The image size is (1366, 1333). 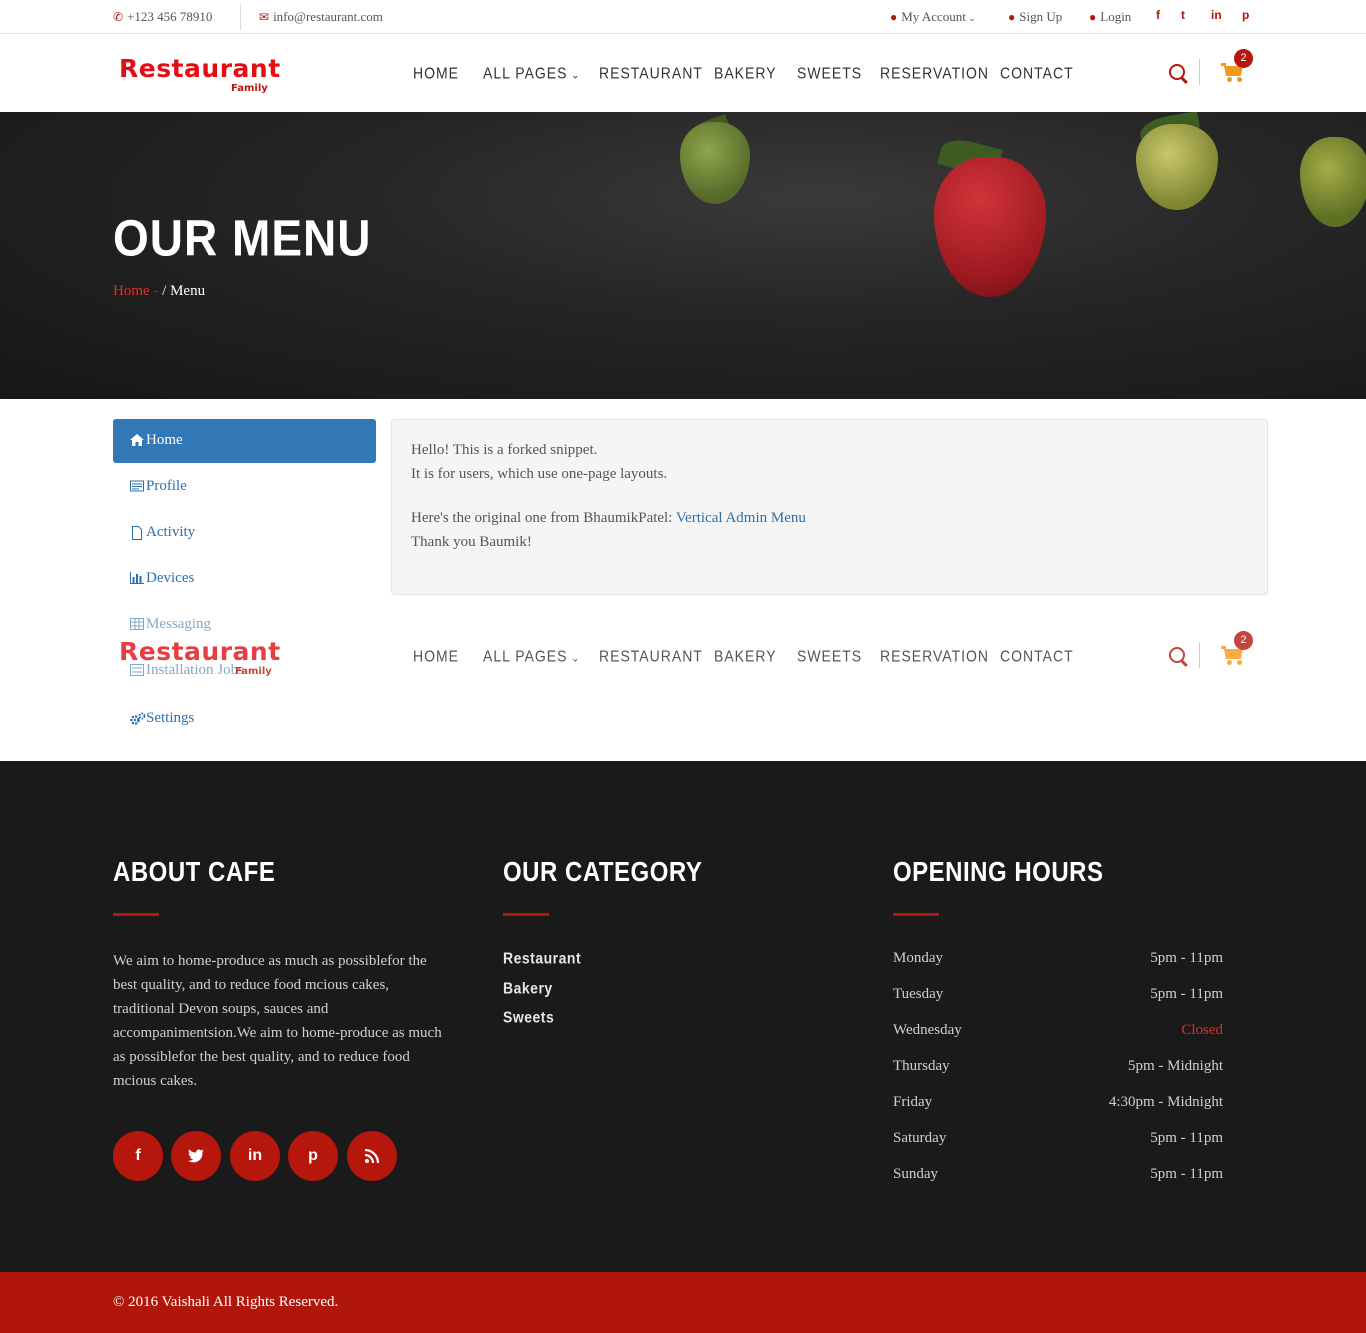 What do you see at coordinates (1058, 1030) in the screenshot?
I see `hours-row: Wednesday Closed` at bounding box center [1058, 1030].